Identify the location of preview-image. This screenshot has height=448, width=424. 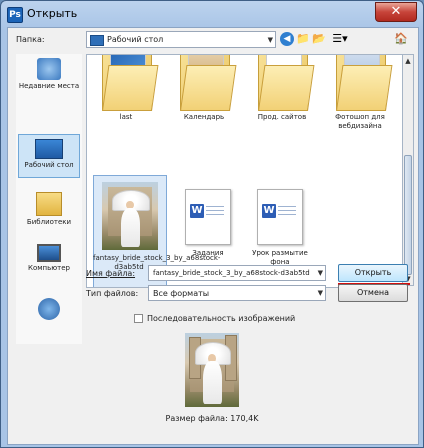
(212, 370).